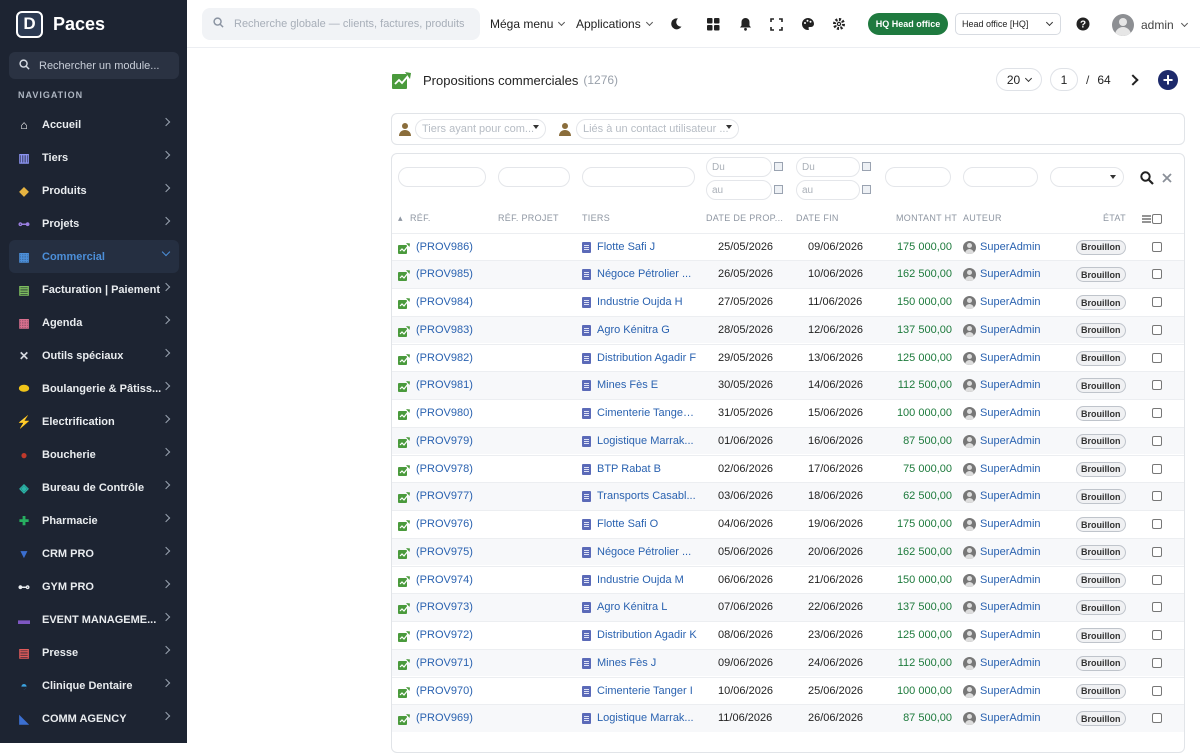 The height and width of the screenshot is (753, 1200). Describe the element at coordinates (444, 691) in the screenshot. I see `proposal-ref-link: (PROV970)` at that location.